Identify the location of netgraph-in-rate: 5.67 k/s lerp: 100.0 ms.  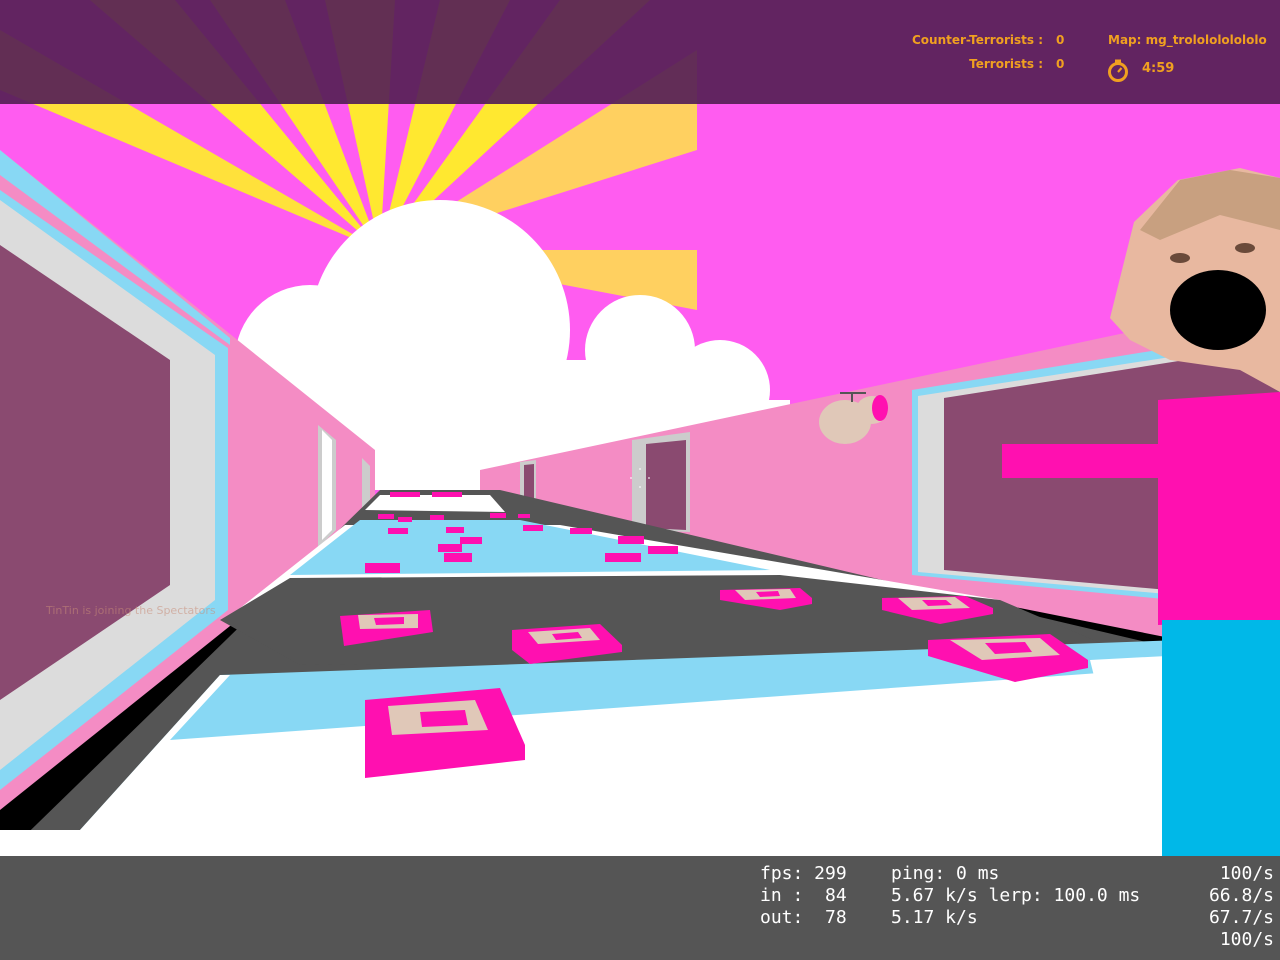
(1016, 895).